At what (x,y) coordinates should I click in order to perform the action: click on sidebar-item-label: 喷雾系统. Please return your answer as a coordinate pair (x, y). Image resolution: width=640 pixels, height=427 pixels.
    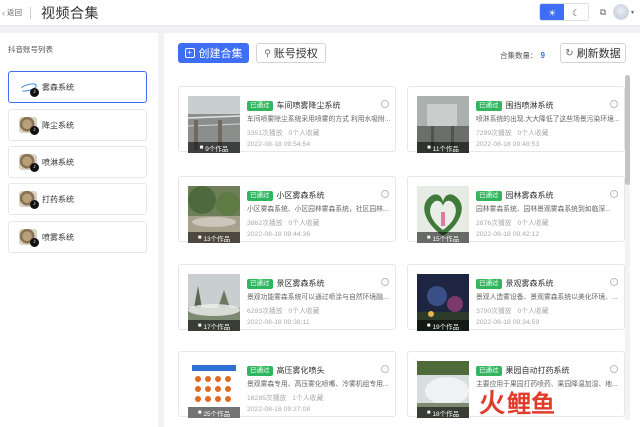
    Looking at the image, I should click on (58, 237).